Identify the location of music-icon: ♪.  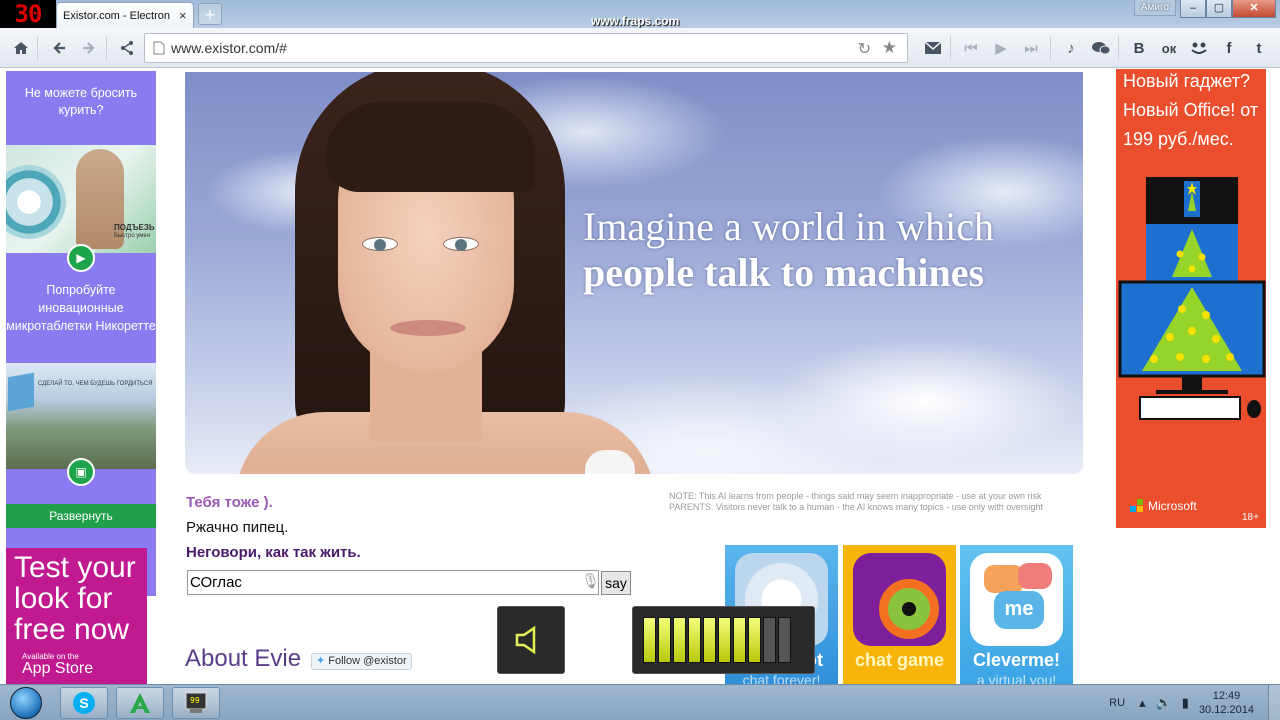
(1071, 48).